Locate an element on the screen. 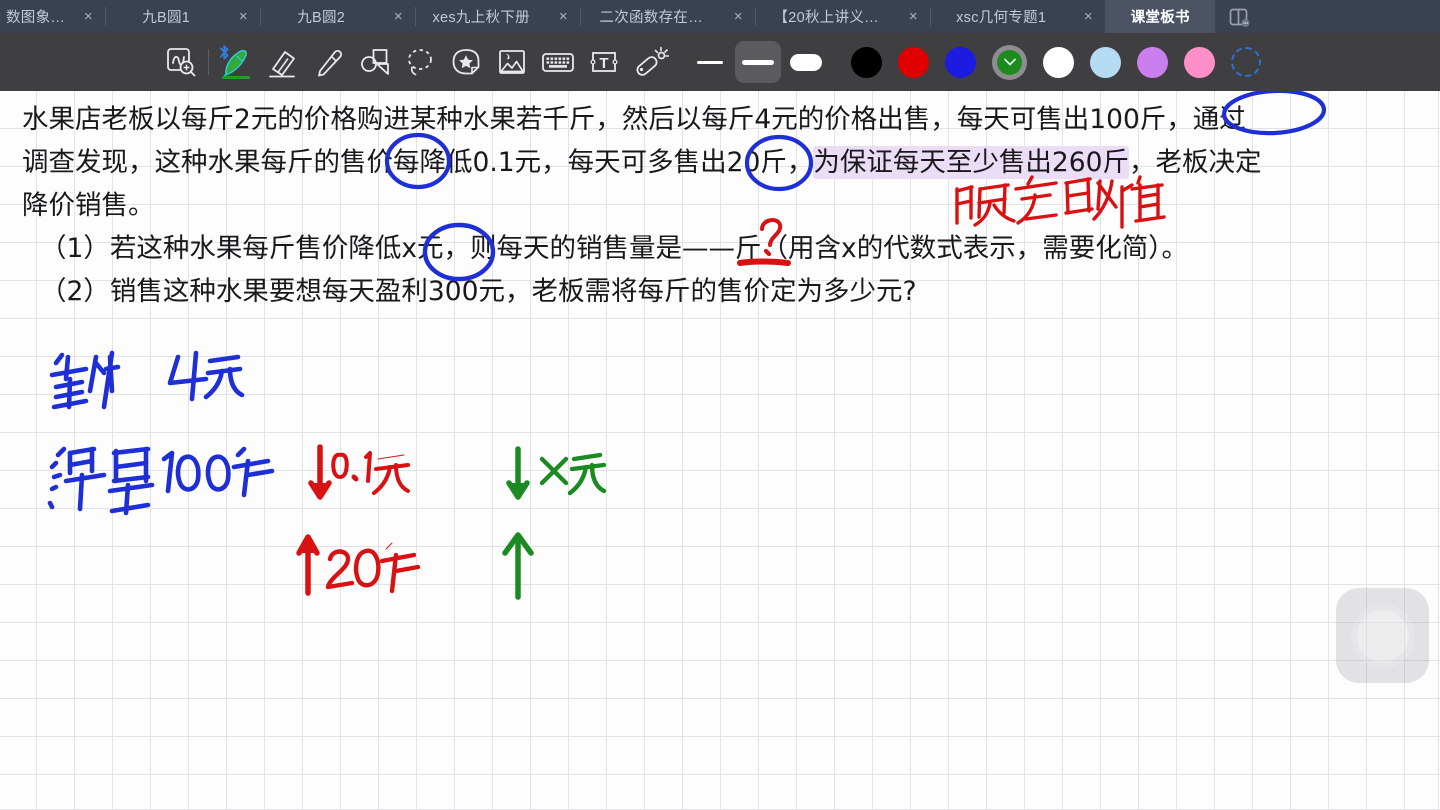 Image resolution: width=1440 pixels, height=810 pixels. textbox-tool: T is located at coordinates (604, 62).